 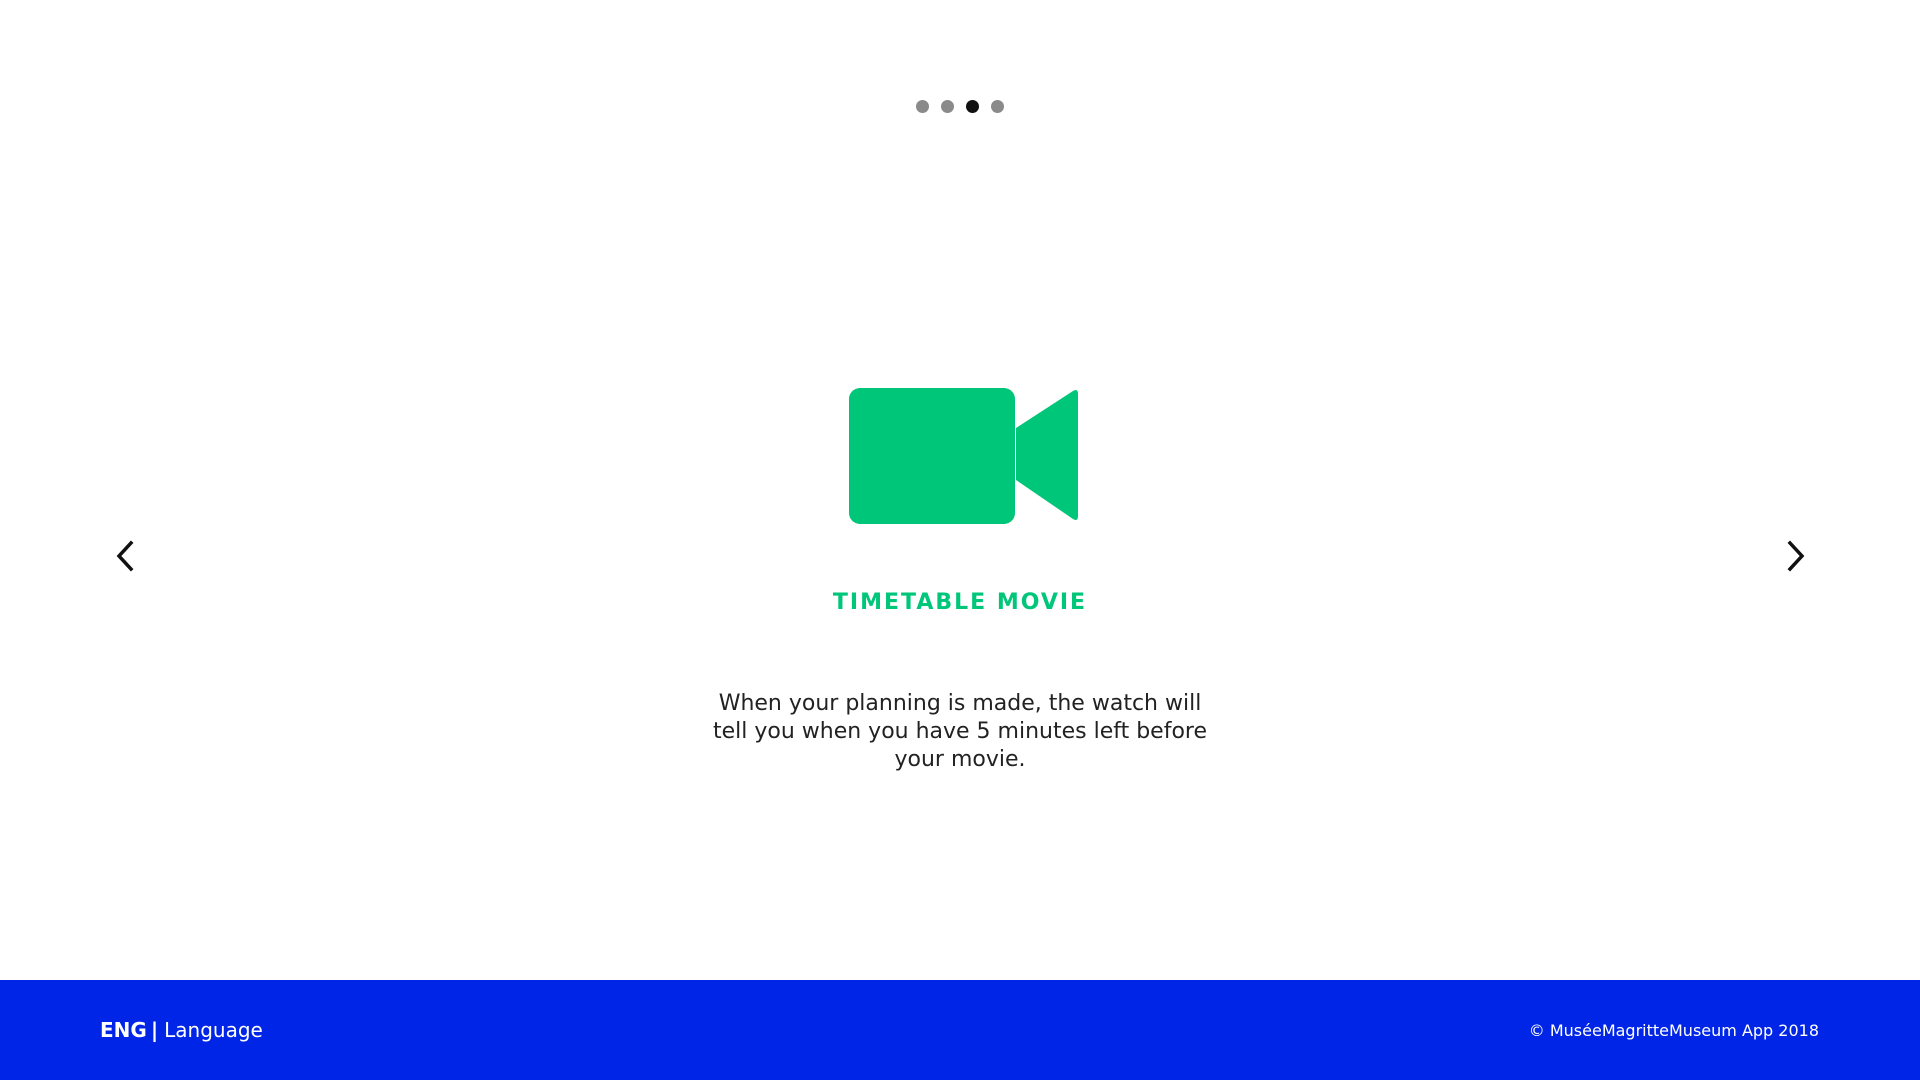 I want to click on next-slide-button, so click(x=1796, y=556).